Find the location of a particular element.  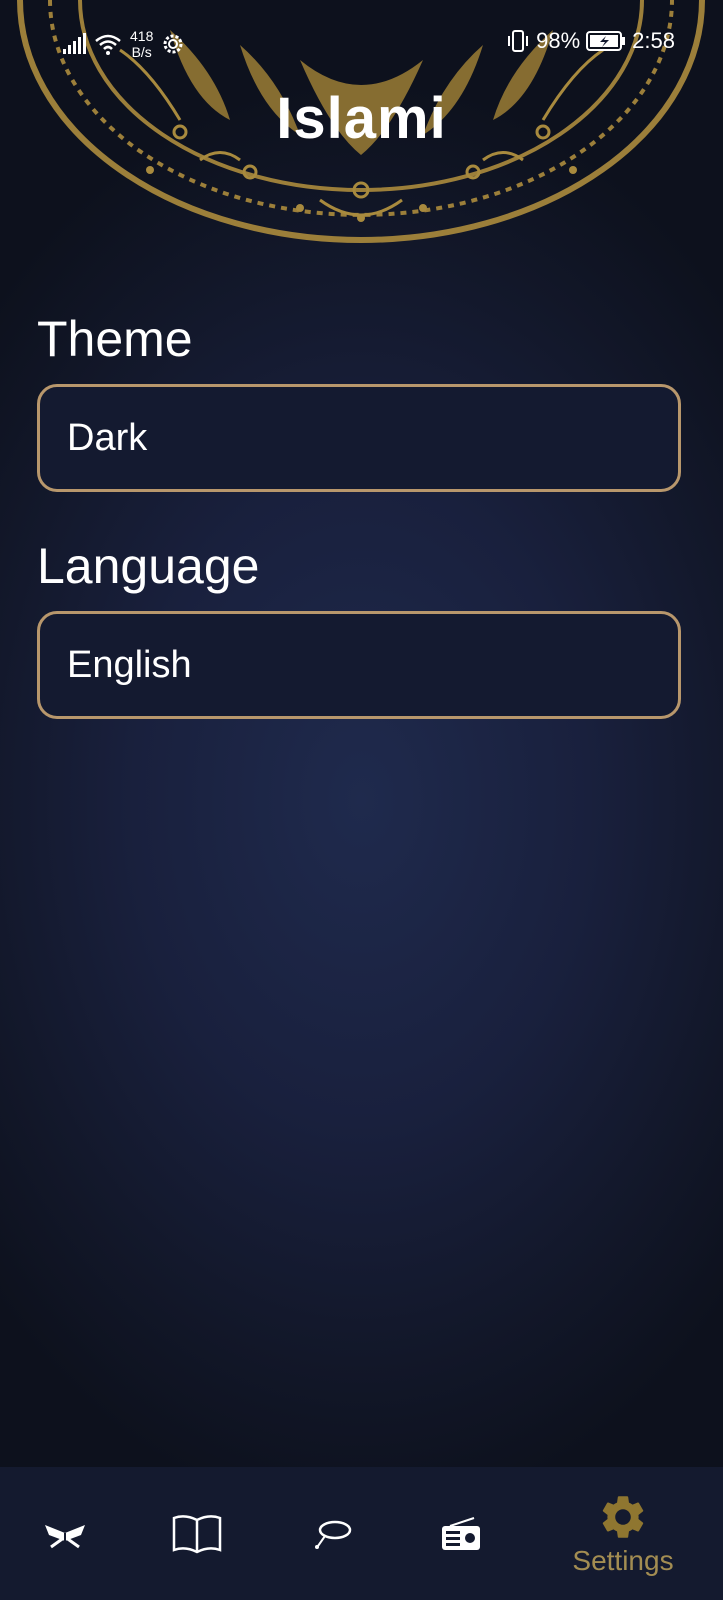

vibrate-icon is located at coordinates (518, 41).